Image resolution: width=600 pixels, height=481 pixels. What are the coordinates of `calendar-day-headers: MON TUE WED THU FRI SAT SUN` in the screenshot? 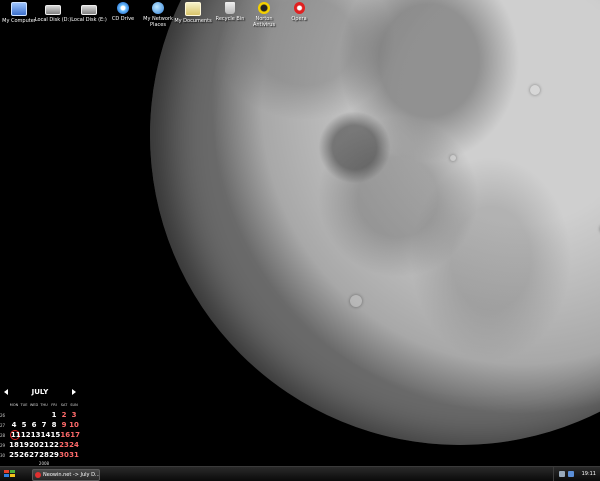 It's located at (40, 405).